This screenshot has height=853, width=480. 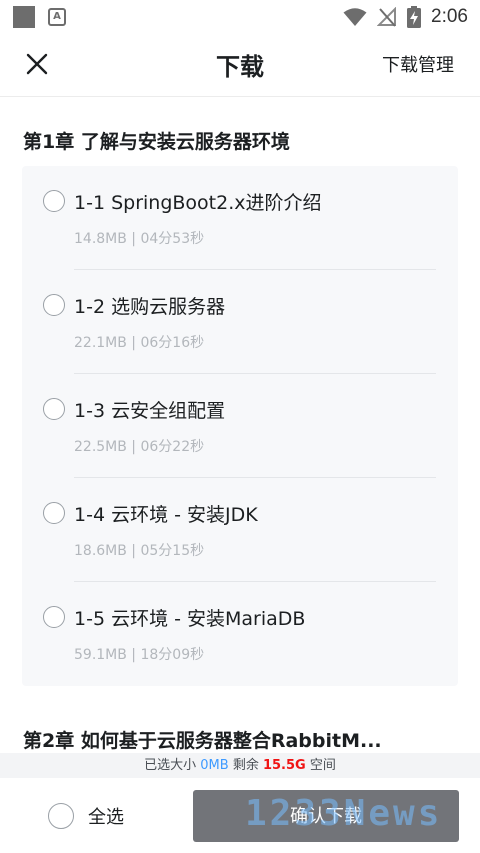 I want to click on lesson-item: 1-5 云环境 - 安装MariaDB 59.1MB | 18分09秒, so click(x=240, y=634).